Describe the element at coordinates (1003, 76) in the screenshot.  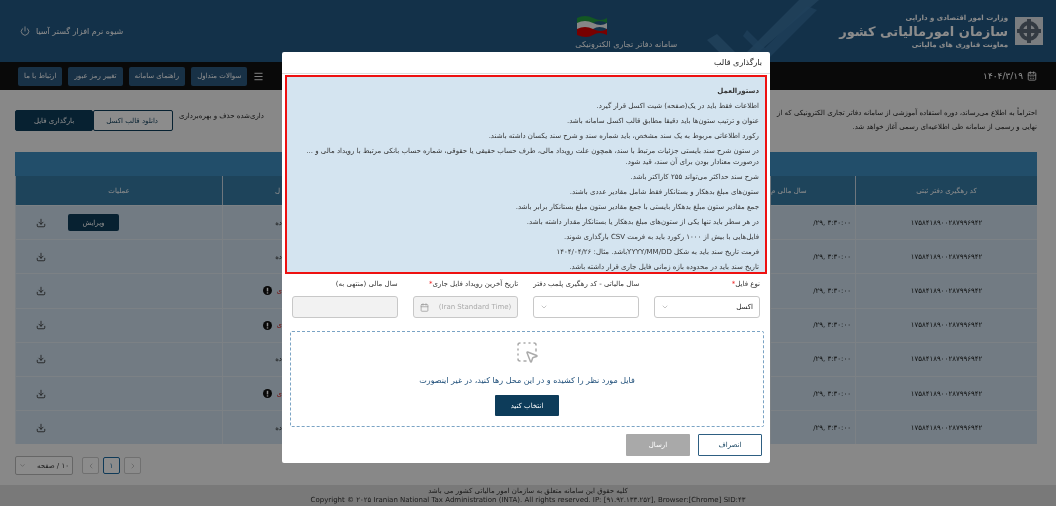
I see `current-date: ۱۴۰۴/۳/۱۹` at that location.